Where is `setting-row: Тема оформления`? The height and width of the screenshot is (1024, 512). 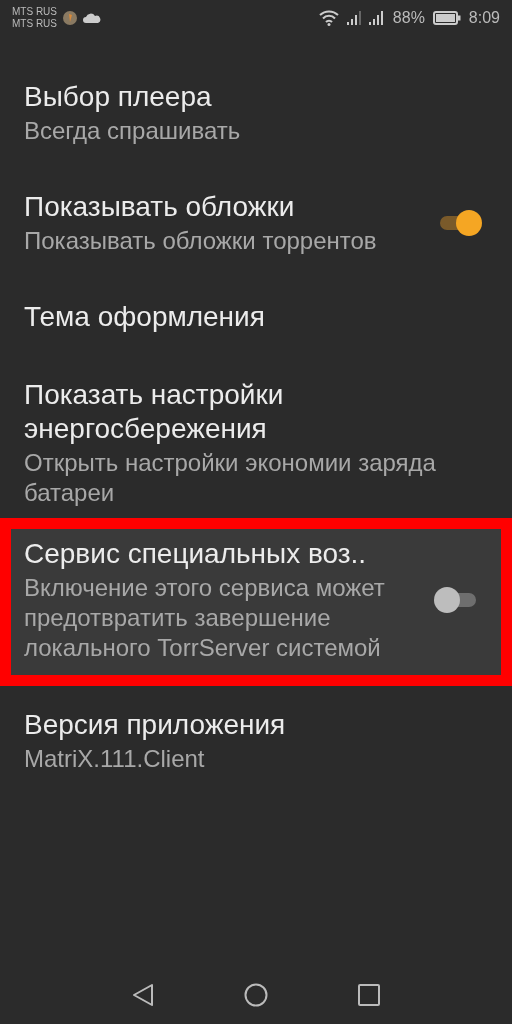
setting-row: Тема оформления is located at coordinates (256, 317).